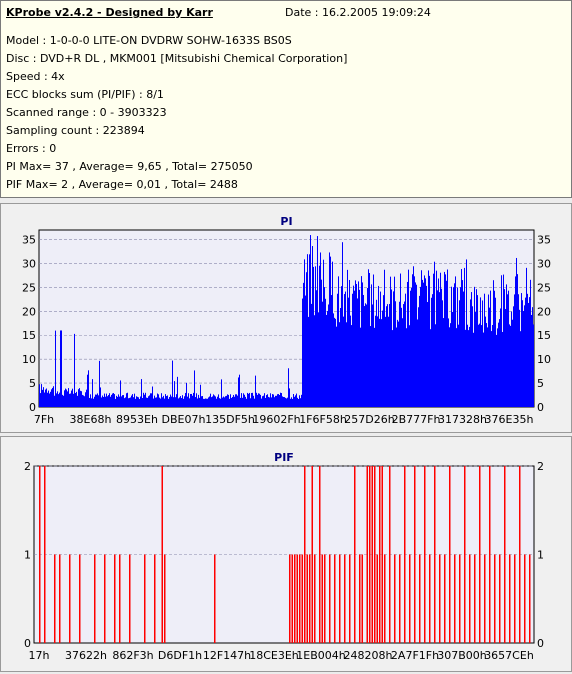 The image size is (572, 674). Describe the element at coordinates (27, 466) in the screenshot. I see `pif-y-tick-label: 2` at that location.